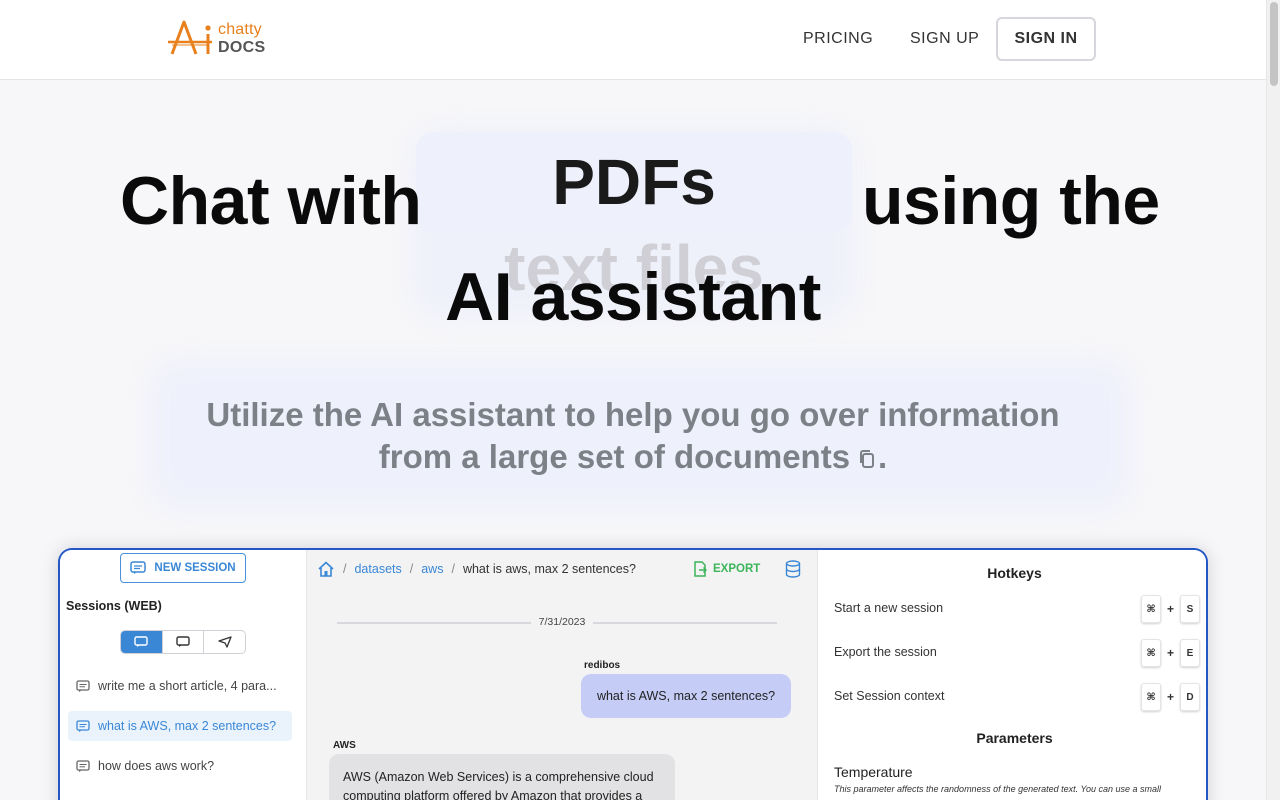 The height and width of the screenshot is (800, 1280). Describe the element at coordinates (187, 726) in the screenshot. I see `session-item-label: what is AWS, max 2 sentences?` at that location.